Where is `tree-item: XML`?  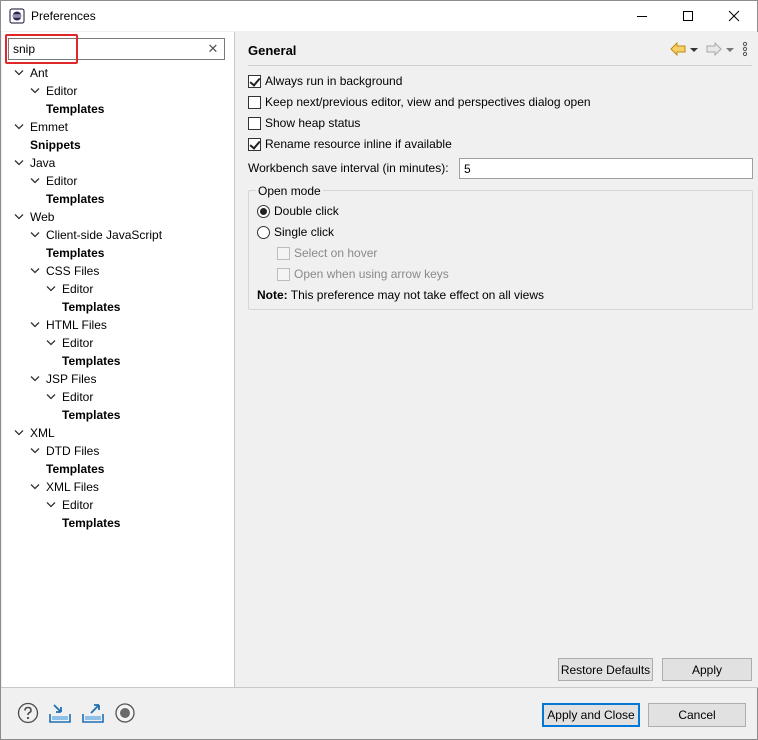
tree-item: XML is located at coordinates (118, 433).